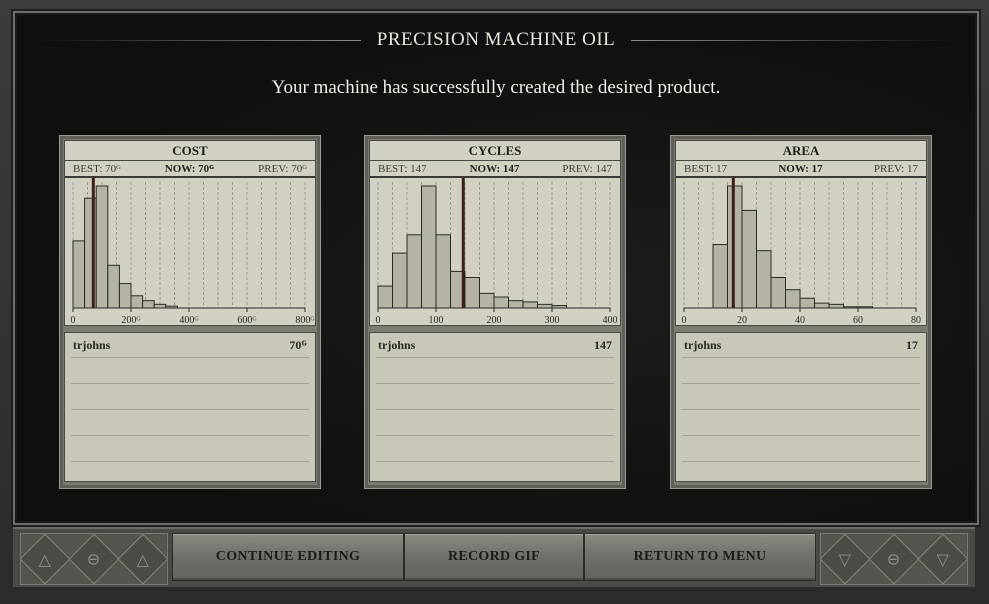 Image resolution: width=989 pixels, height=604 pixels. Describe the element at coordinates (801, 151) in the screenshot. I see `metric-title: AREA` at that location.